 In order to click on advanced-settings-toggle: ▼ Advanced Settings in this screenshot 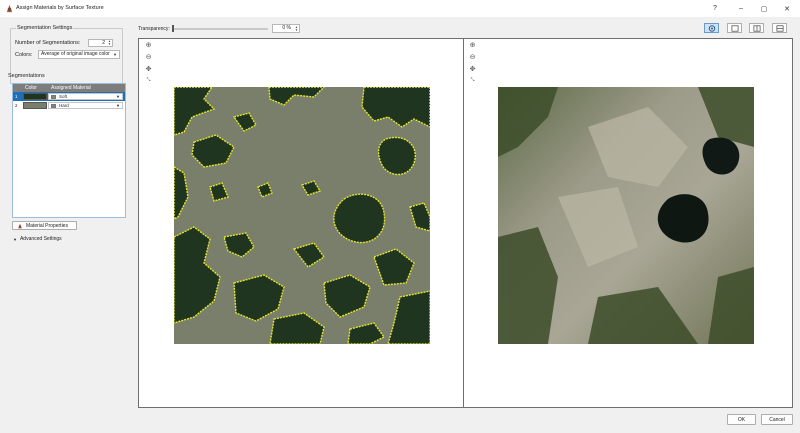, I will do `click(37, 239)`.